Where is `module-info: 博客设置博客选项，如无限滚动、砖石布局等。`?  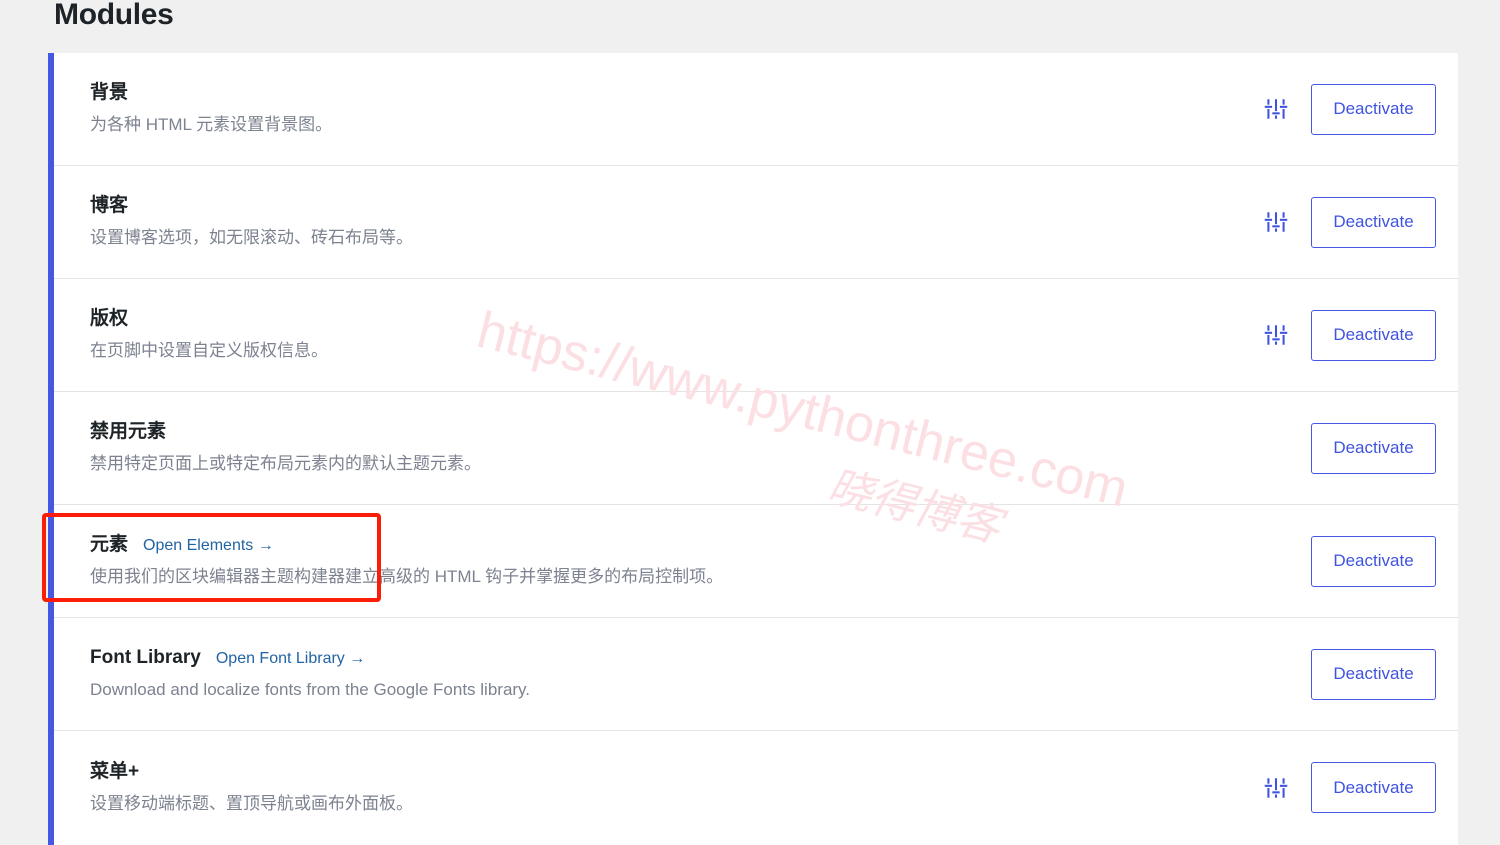 module-info: 博客设置博客选项，如无限滚动、砖石布局等。 is located at coordinates (674, 222).